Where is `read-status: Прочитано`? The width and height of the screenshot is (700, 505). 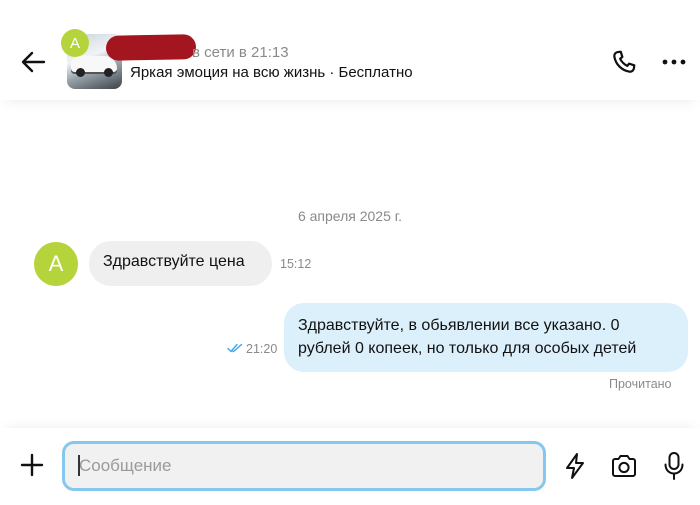 read-status: Прочитано is located at coordinates (640, 384).